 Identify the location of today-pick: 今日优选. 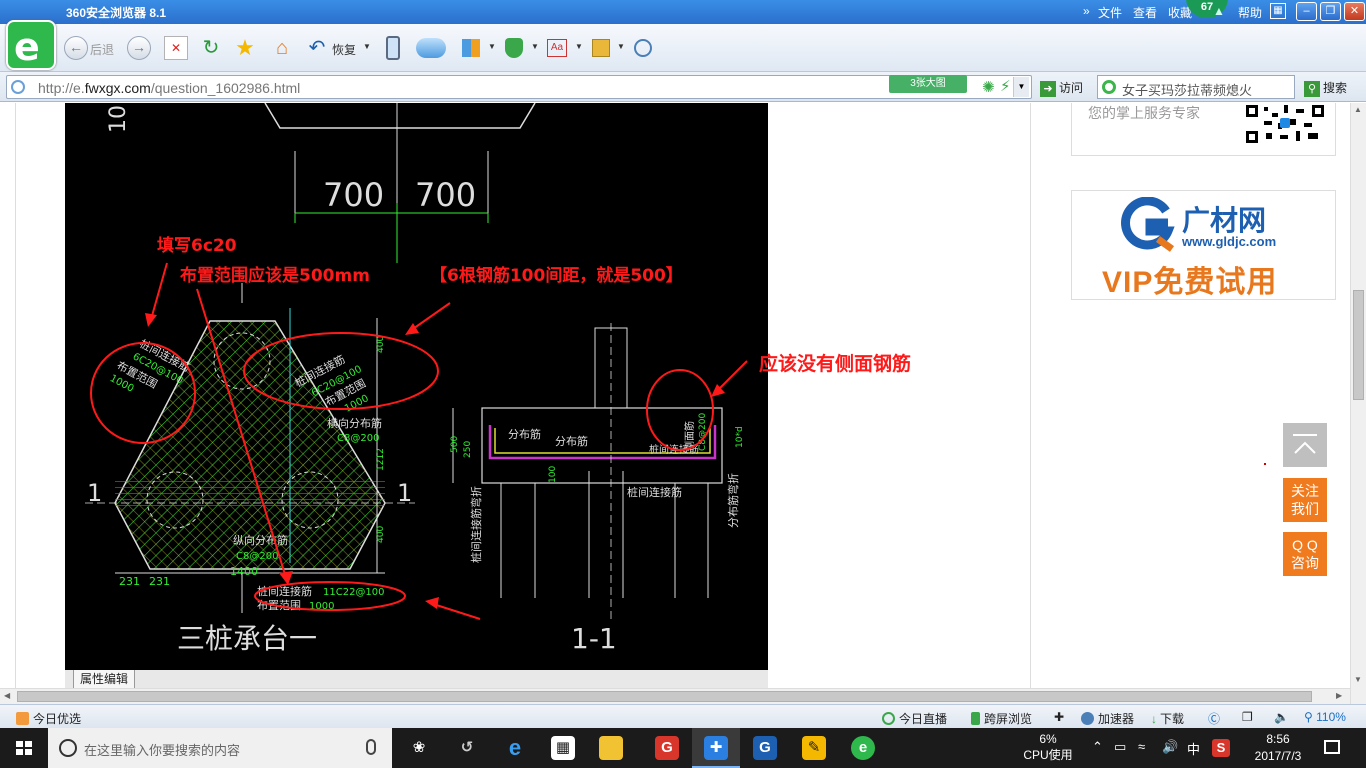
(48, 718).